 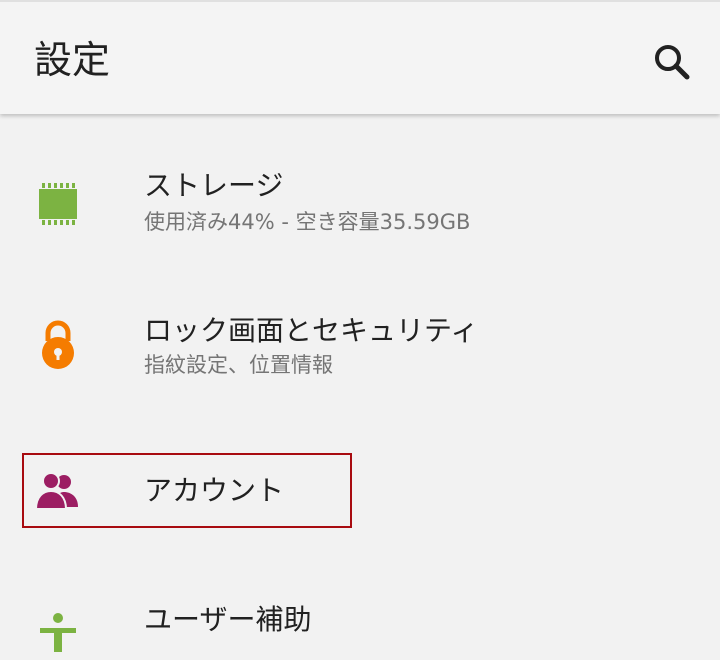 I want to click on settings-item-accessibility: ユーザー補助, so click(x=360, y=621).